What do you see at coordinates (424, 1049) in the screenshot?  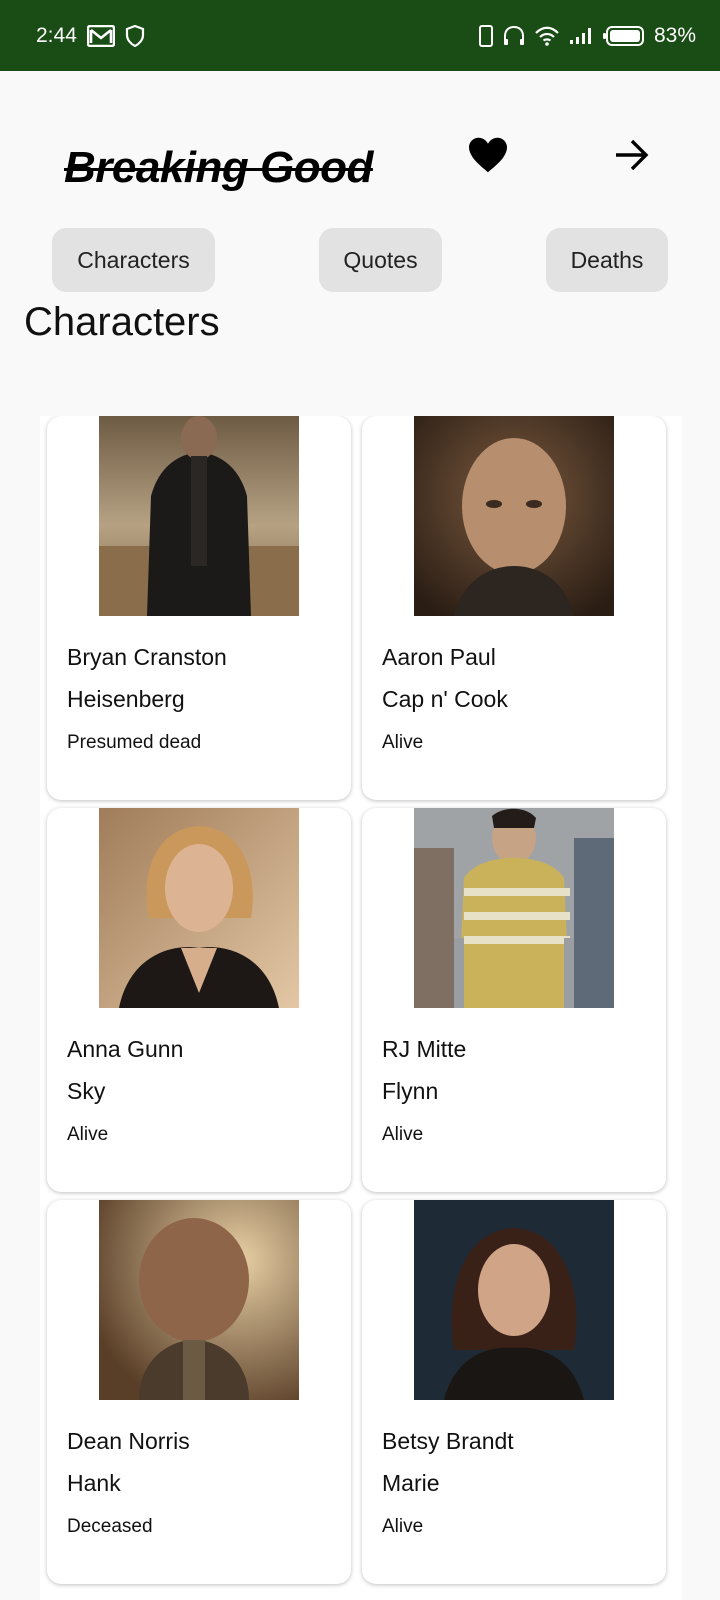 I see `character-name: RJ Mitte` at bounding box center [424, 1049].